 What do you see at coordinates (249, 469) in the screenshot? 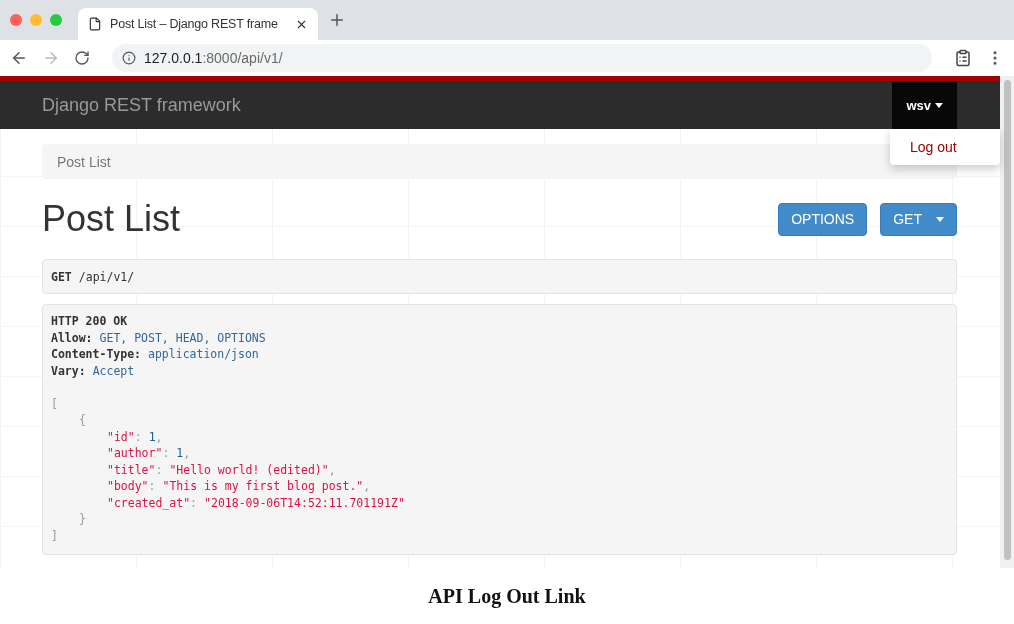
I see `json-string: "Hello world! (edited)"` at bounding box center [249, 469].